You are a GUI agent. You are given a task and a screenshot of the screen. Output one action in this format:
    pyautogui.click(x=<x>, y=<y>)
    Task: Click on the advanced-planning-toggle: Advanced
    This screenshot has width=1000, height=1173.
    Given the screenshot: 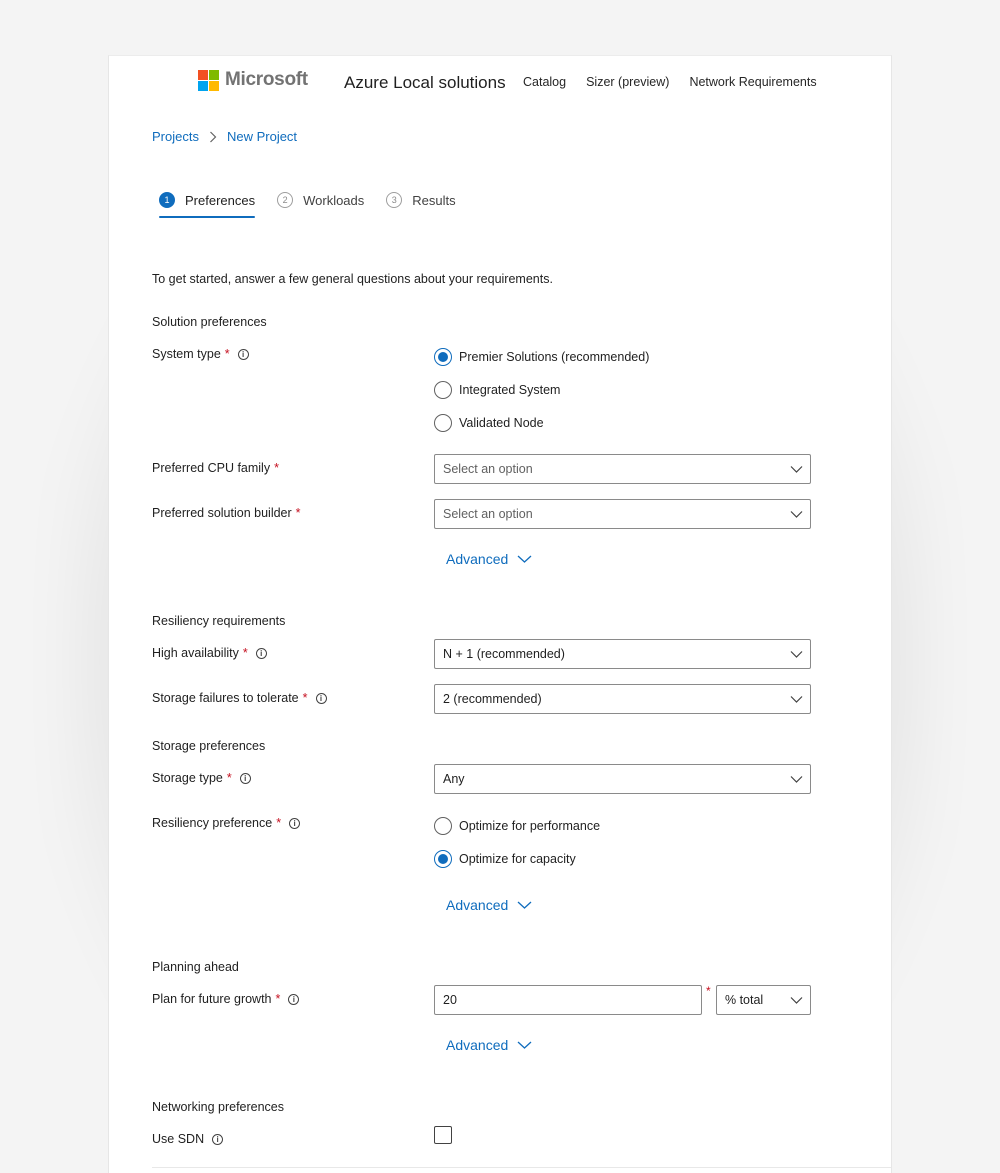 What is the action you would take?
    pyautogui.click(x=489, y=1045)
    